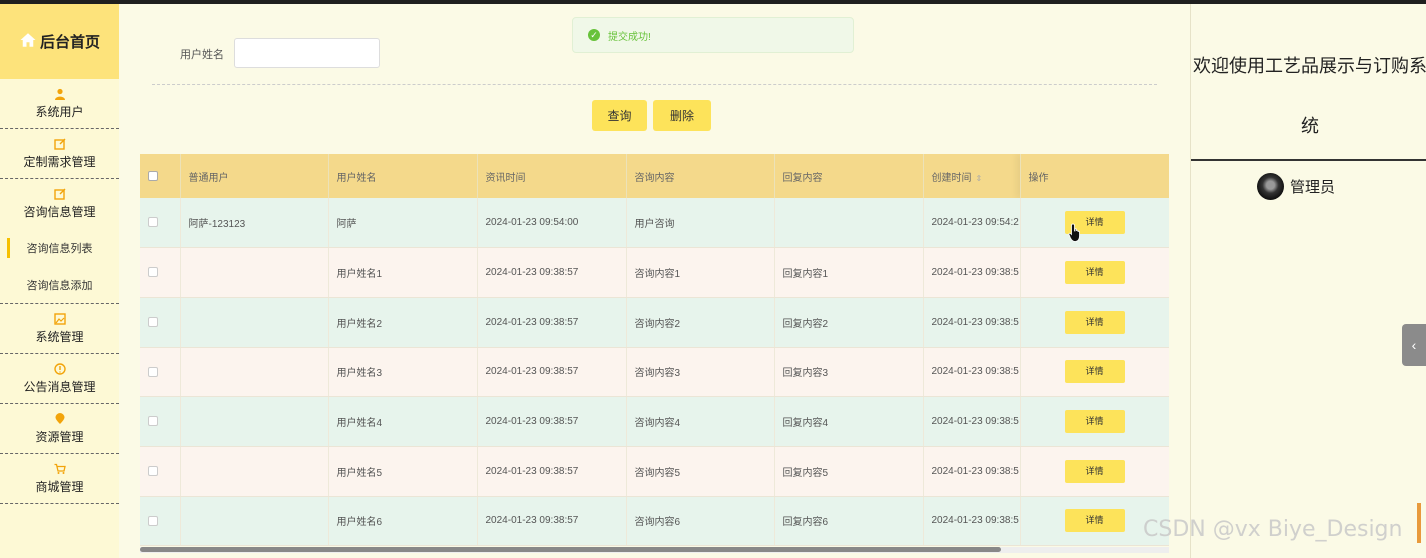 The height and width of the screenshot is (558, 1426). What do you see at coordinates (1419, 523) in the screenshot?
I see `vertical-scrollbar` at bounding box center [1419, 523].